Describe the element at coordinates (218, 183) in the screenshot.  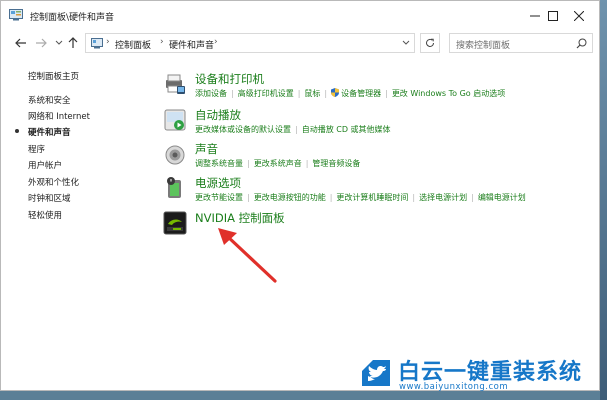
I see `category-title-power-options: 电源选项` at that location.